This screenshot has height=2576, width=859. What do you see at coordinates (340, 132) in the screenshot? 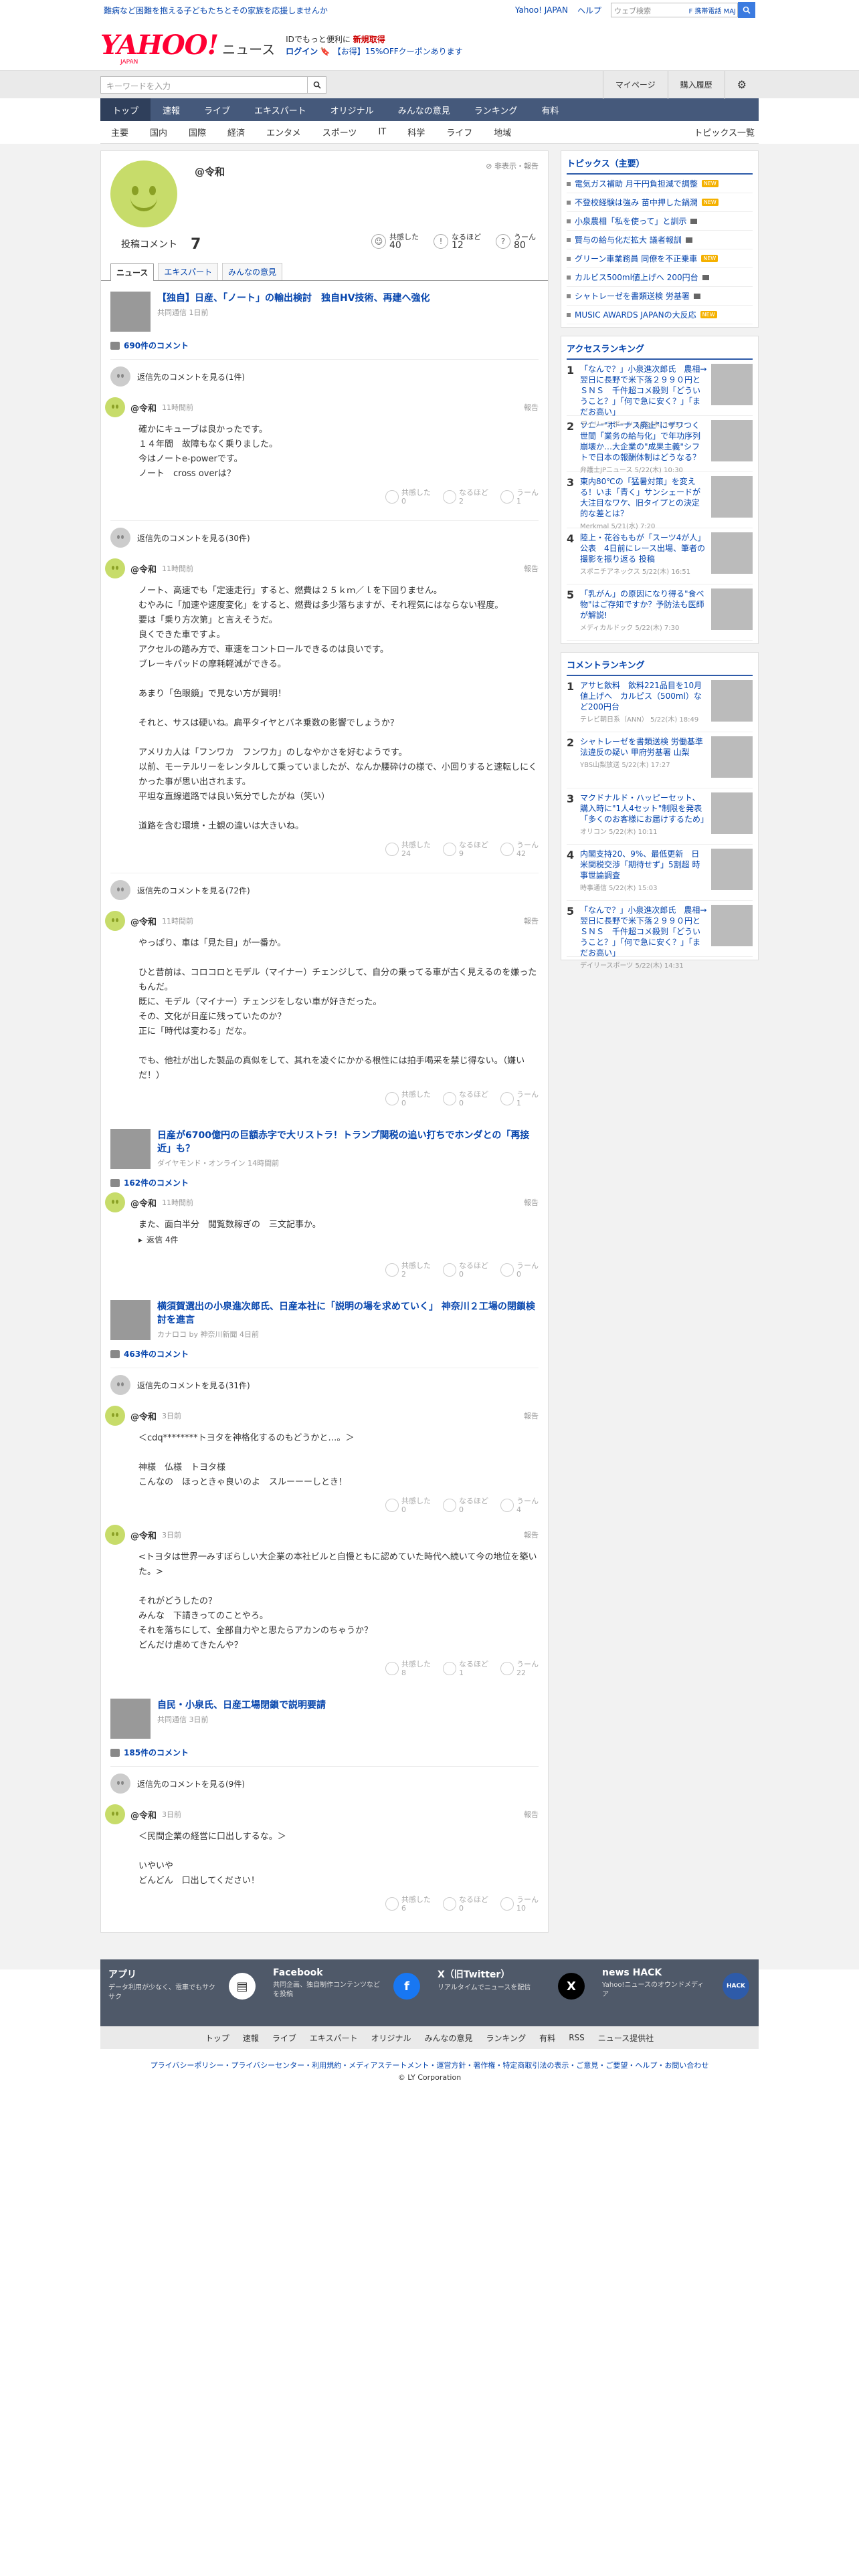
I see `cat-sports: スポーツ` at bounding box center [340, 132].